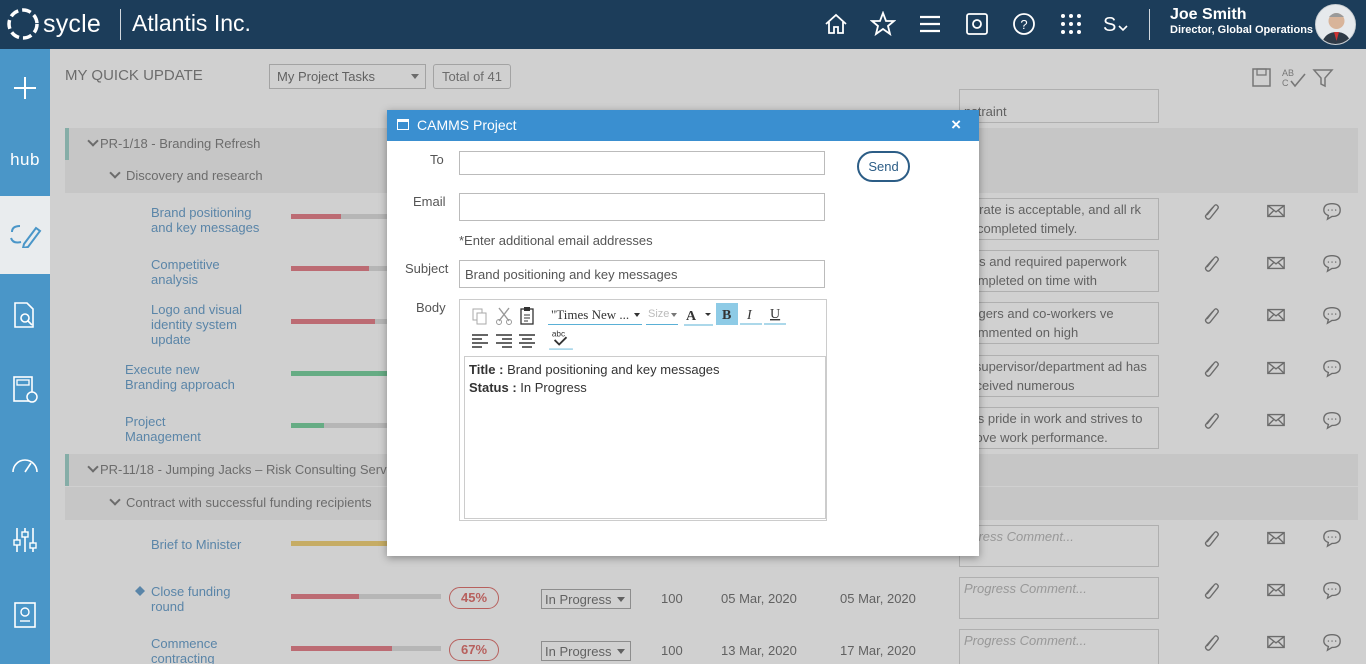 Image resolution: width=1366 pixels, height=664 pixels. Describe the element at coordinates (956, 125) in the screenshot. I see `close-icon: ×` at that location.